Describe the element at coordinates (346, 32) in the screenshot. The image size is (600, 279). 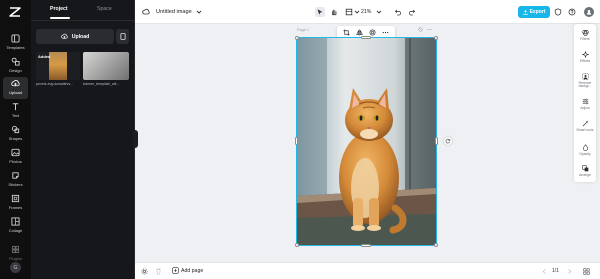
I see `crop-icon` at that location.